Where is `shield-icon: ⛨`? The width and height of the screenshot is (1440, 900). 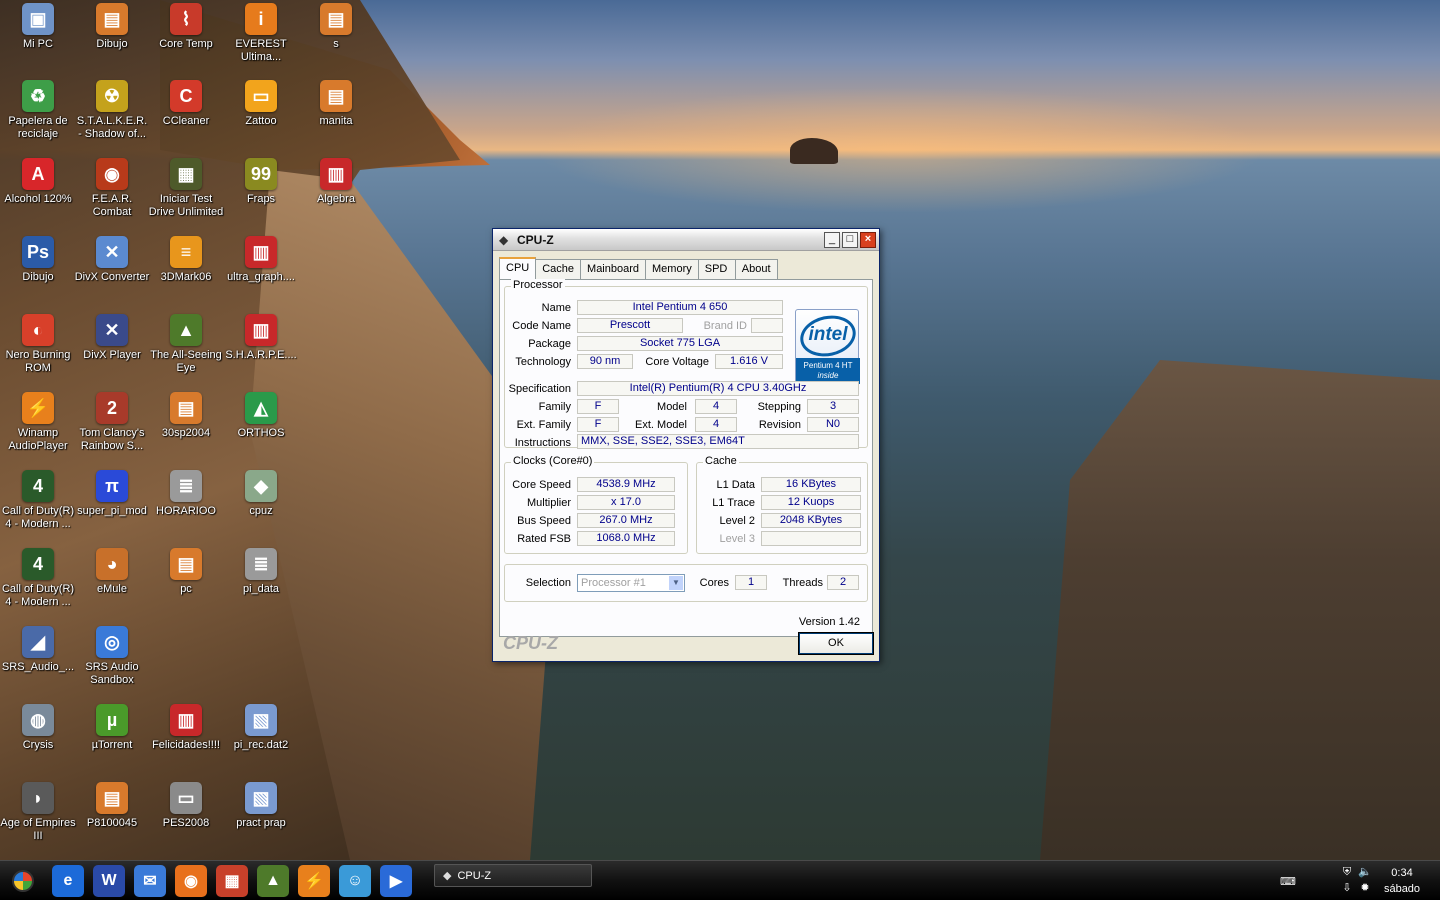 shield-icon: ⛨ is located at coordinates (1347, 872).